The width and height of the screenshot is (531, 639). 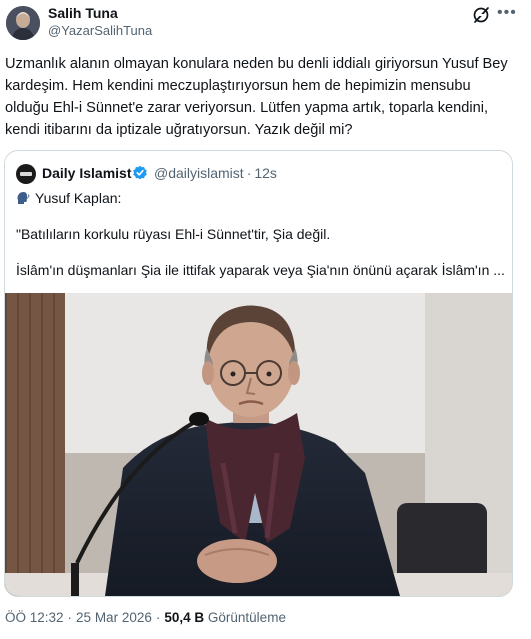 What do you see at coordinates (100, 30) in the screenshot?
I see `author-handle: @YazarSalihTuna` at bounding box center [100, 30].